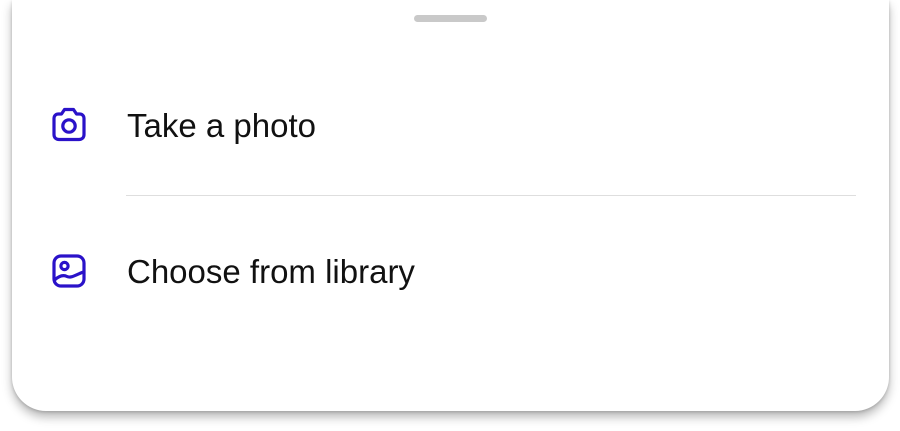 This screenshot has height=431, width=900. What do you see at coordinates (69, 271) in the screenshot?
I see `image-icon` at bounding box center [69, 271].